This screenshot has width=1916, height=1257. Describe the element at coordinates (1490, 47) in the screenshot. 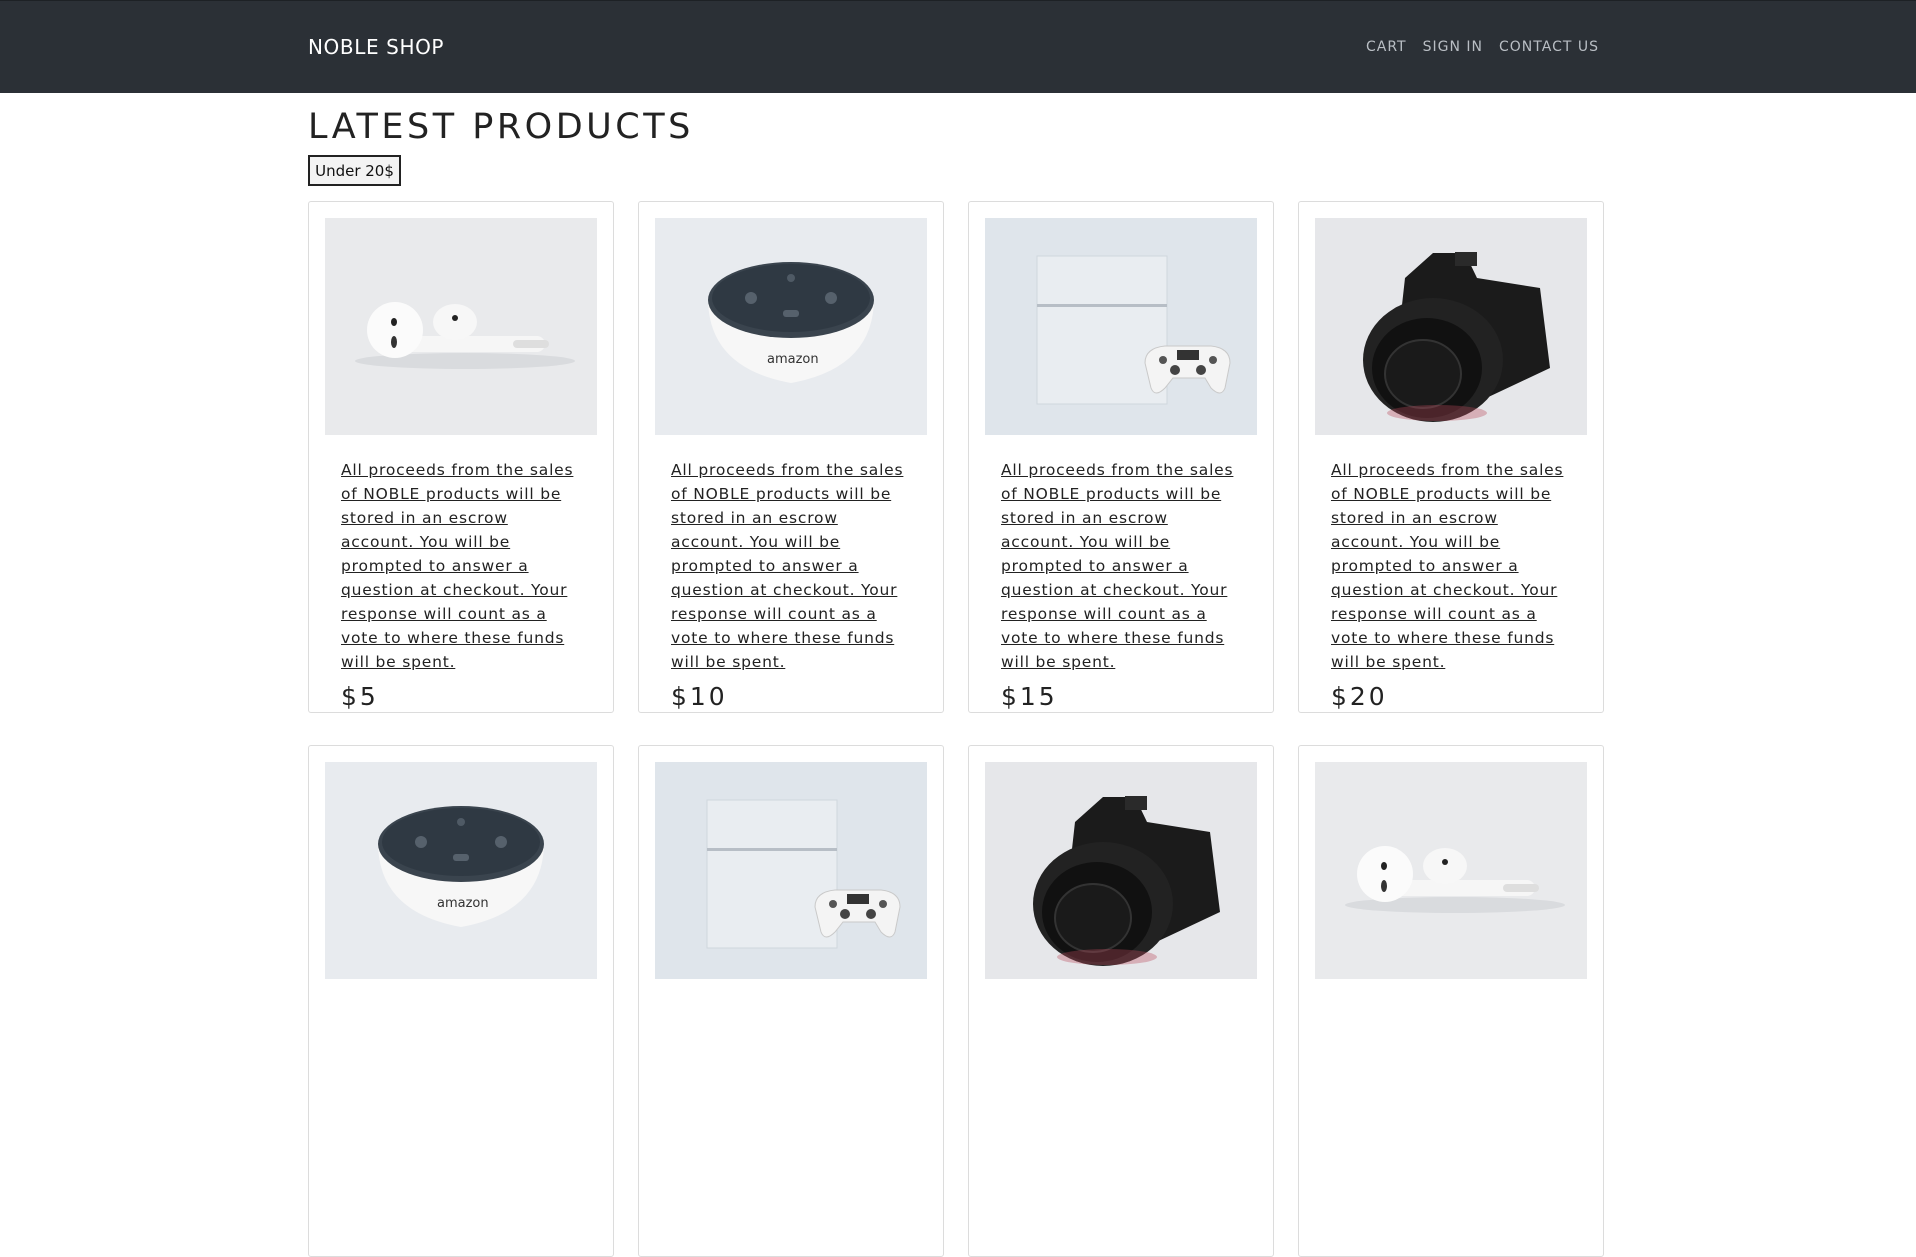

I see `nav-links: CART SIGN IN CONTACT US` at that location.